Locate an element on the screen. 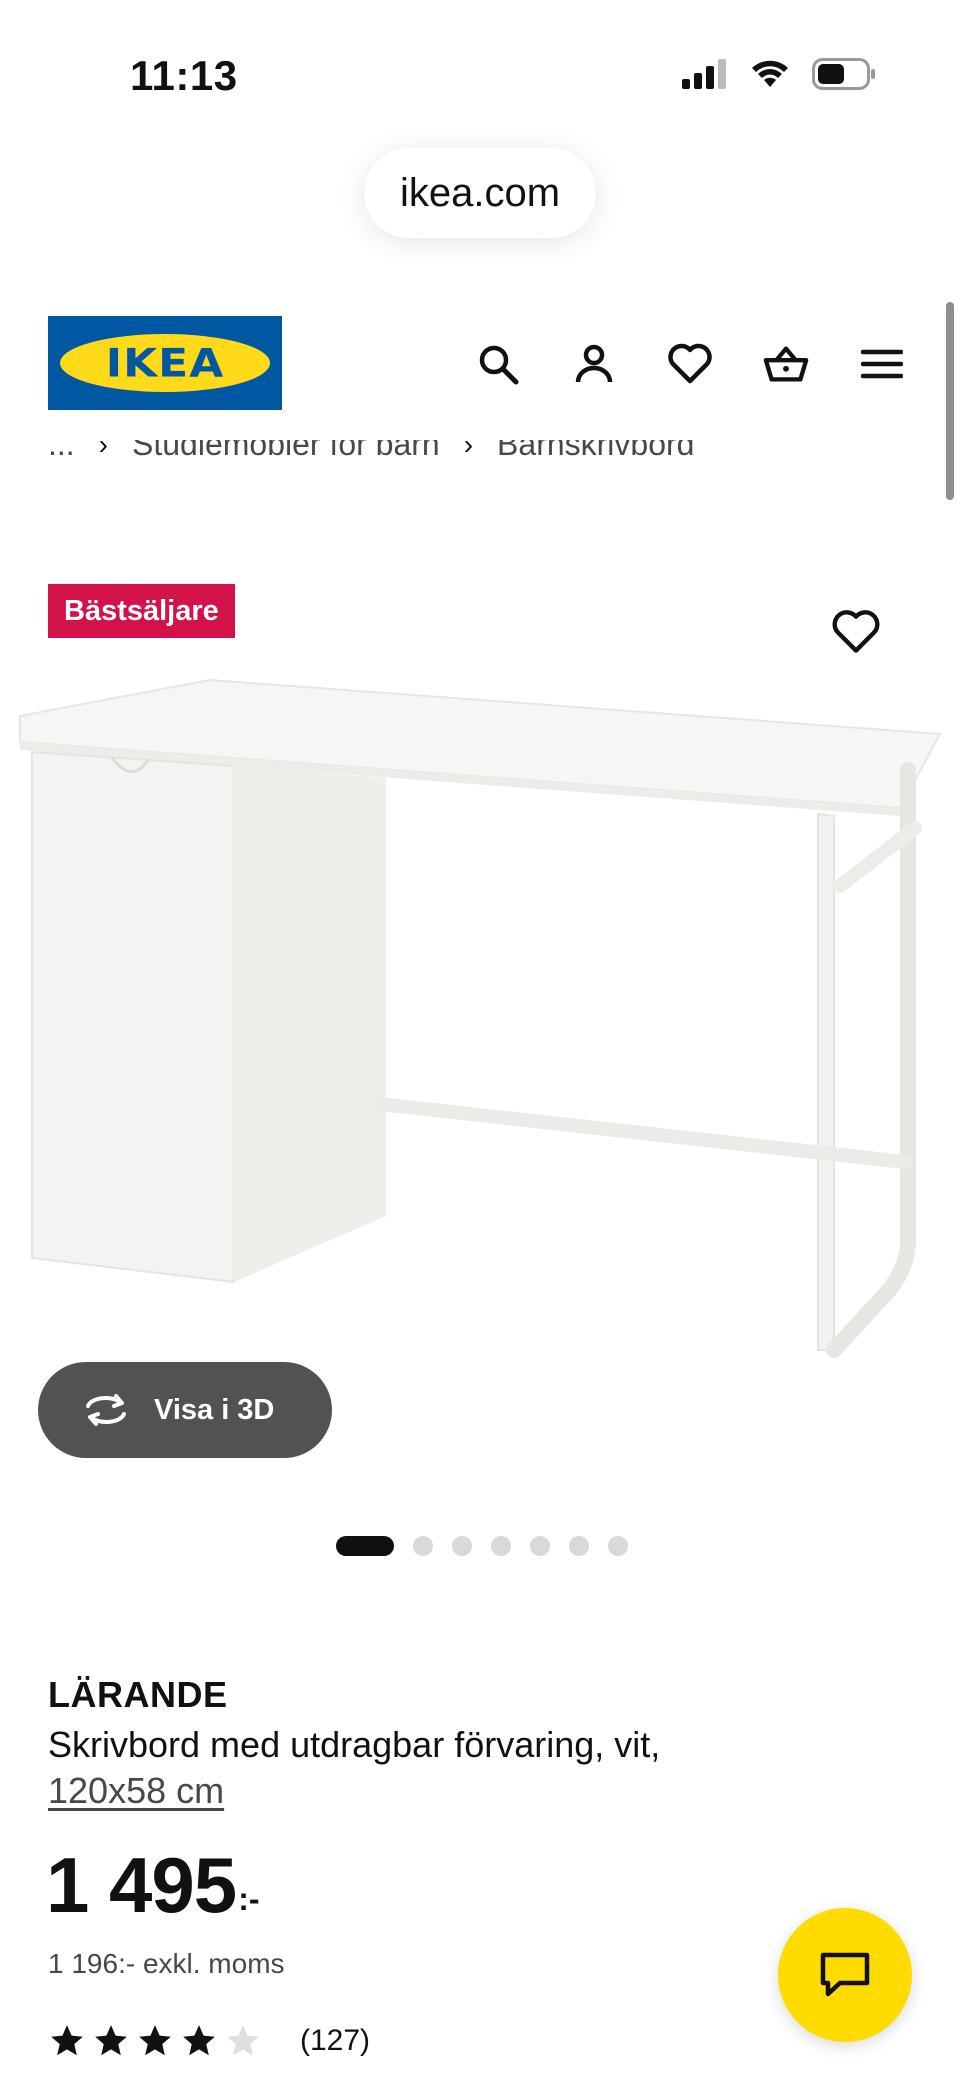  price-value: 1 495 is located at coordinates (141, 1885).